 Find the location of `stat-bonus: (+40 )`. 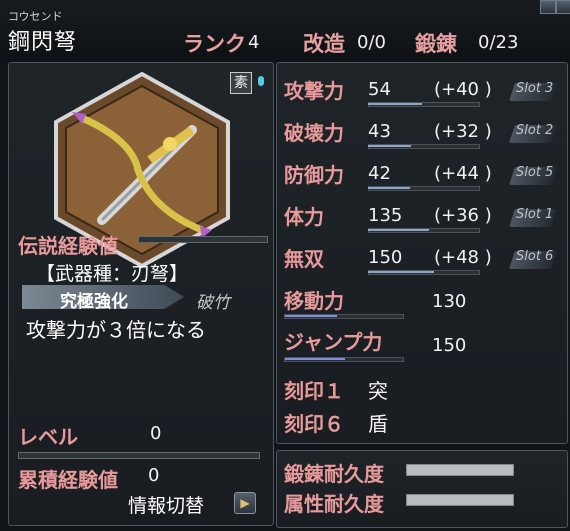

stat-bonus: (+40 ) is located at coordinates (463, 89).